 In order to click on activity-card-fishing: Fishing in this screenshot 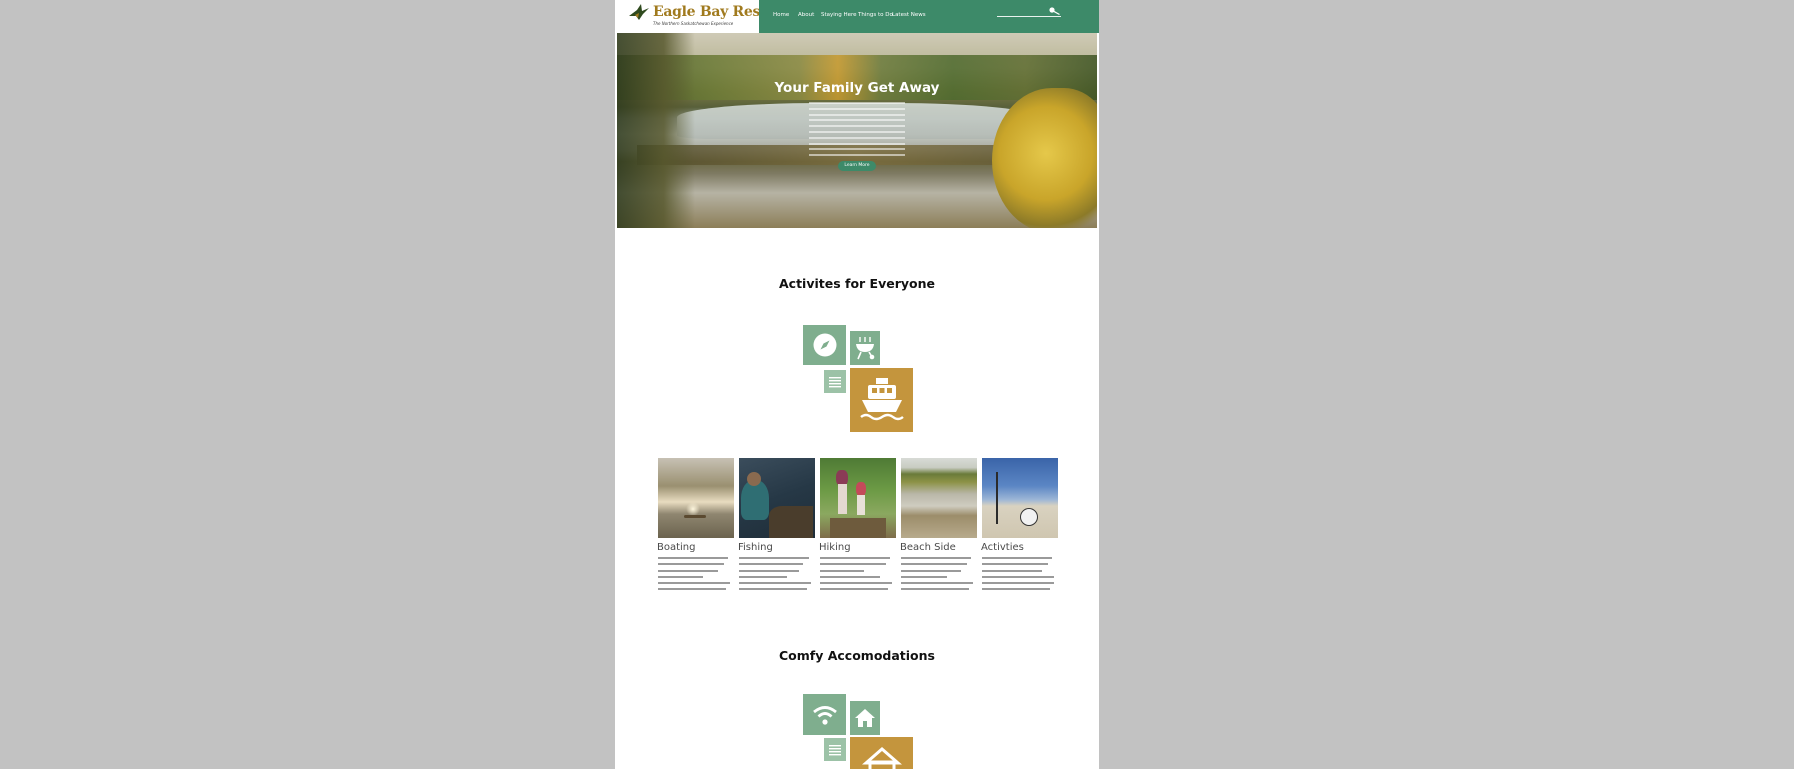, I will do `click(776, 526)`.